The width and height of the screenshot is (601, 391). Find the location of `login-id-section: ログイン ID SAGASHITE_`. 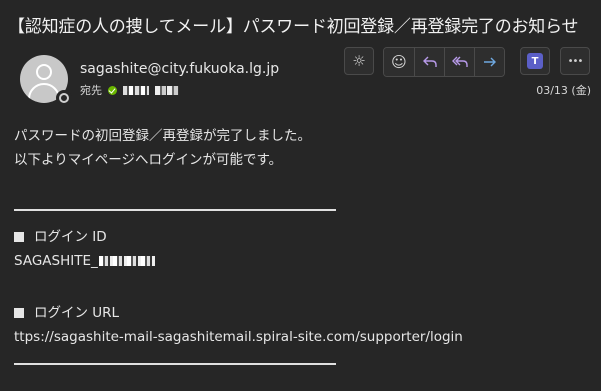

login-id-section: ログイン ID SAGASHITE_ is located at coordinates (304, 249).